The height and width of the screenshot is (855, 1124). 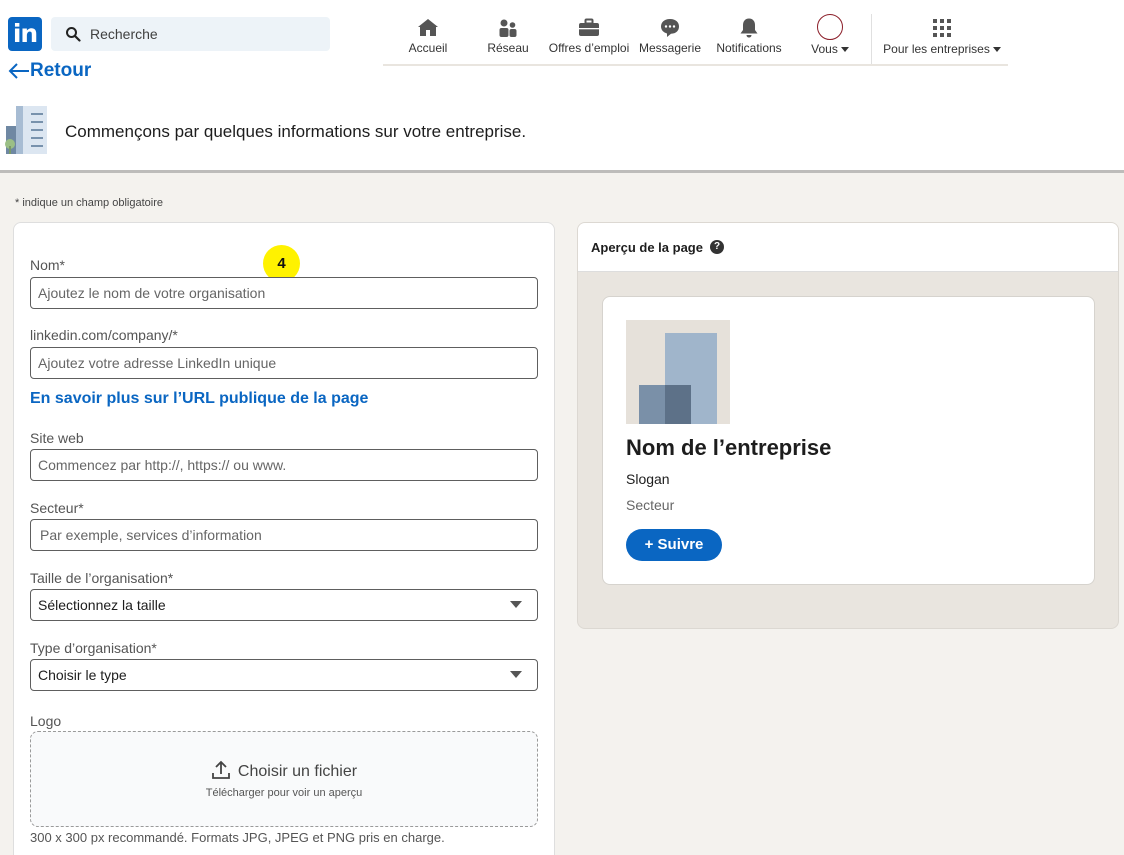 What do you see at coordinates (650, 505) in the screenshot?
I see `preview-sector: Secteur` at bounding box center [650, 505].